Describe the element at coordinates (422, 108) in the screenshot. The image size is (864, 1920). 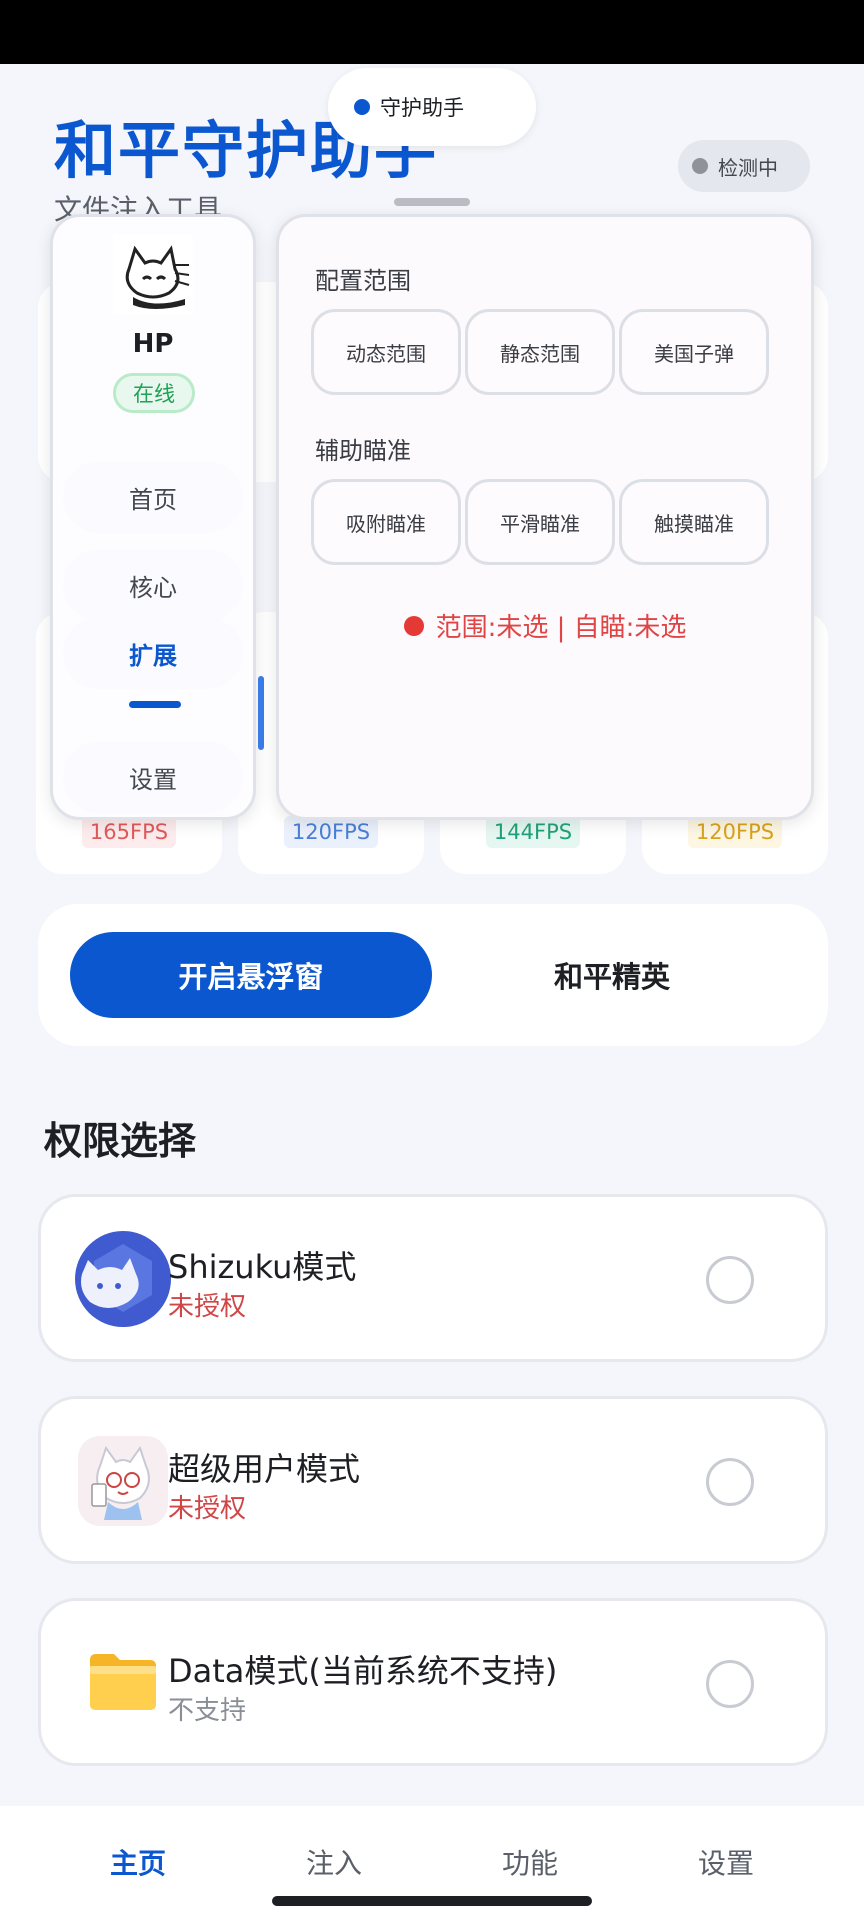
I see `helper-pill-label: 守护助手` at that location.